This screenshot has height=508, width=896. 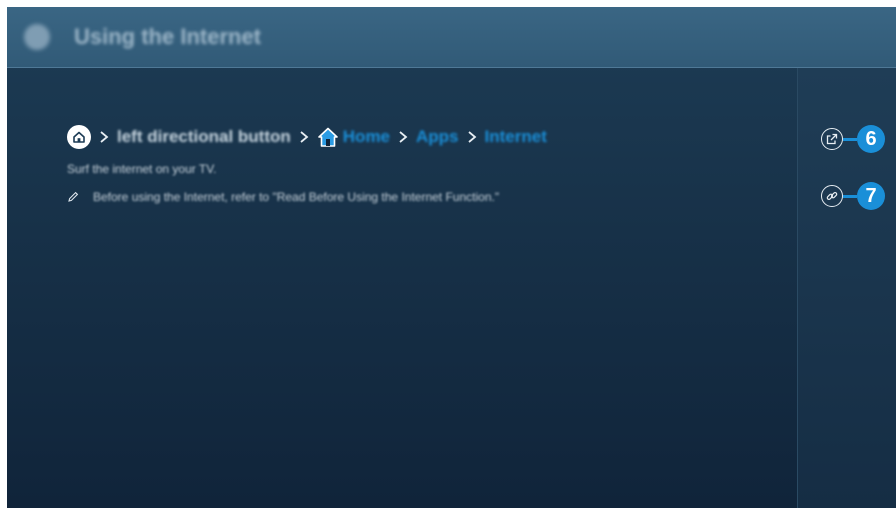 I want to click on breadcrumb-link-home: Home, so click(x=366, y=137).